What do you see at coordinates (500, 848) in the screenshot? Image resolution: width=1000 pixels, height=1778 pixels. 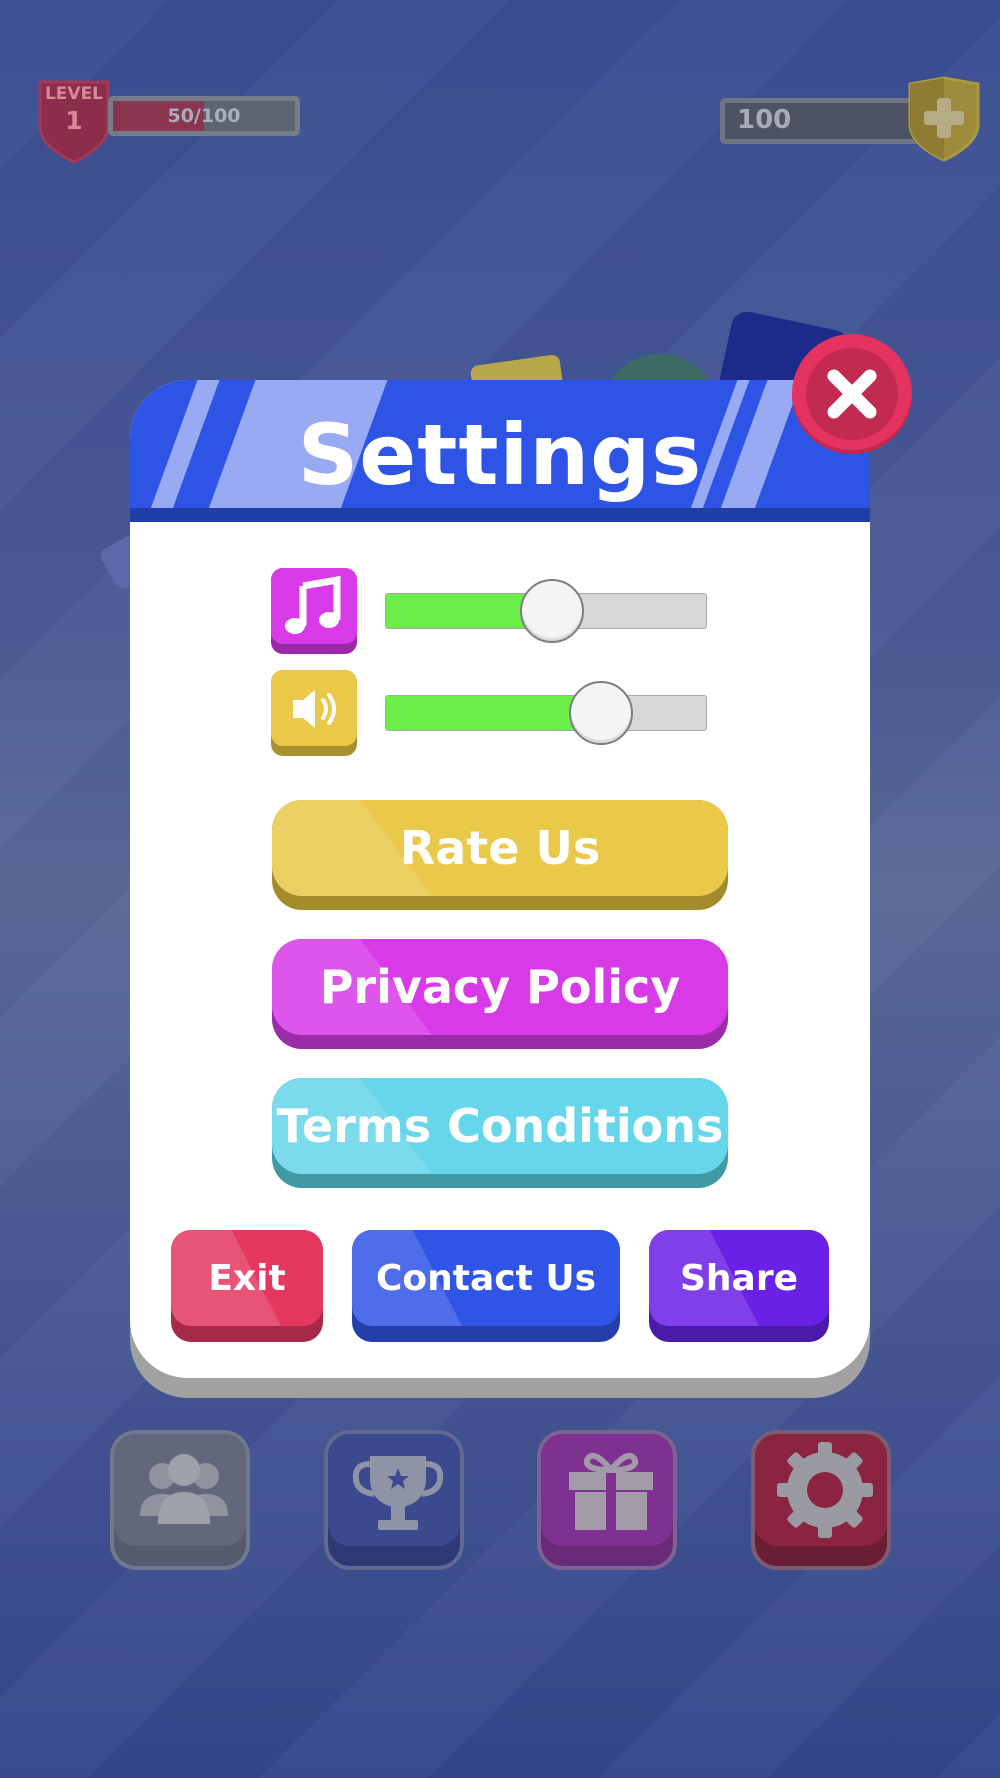 I see `rate-us-label: Rate Us` at bounding box center [500, 848].